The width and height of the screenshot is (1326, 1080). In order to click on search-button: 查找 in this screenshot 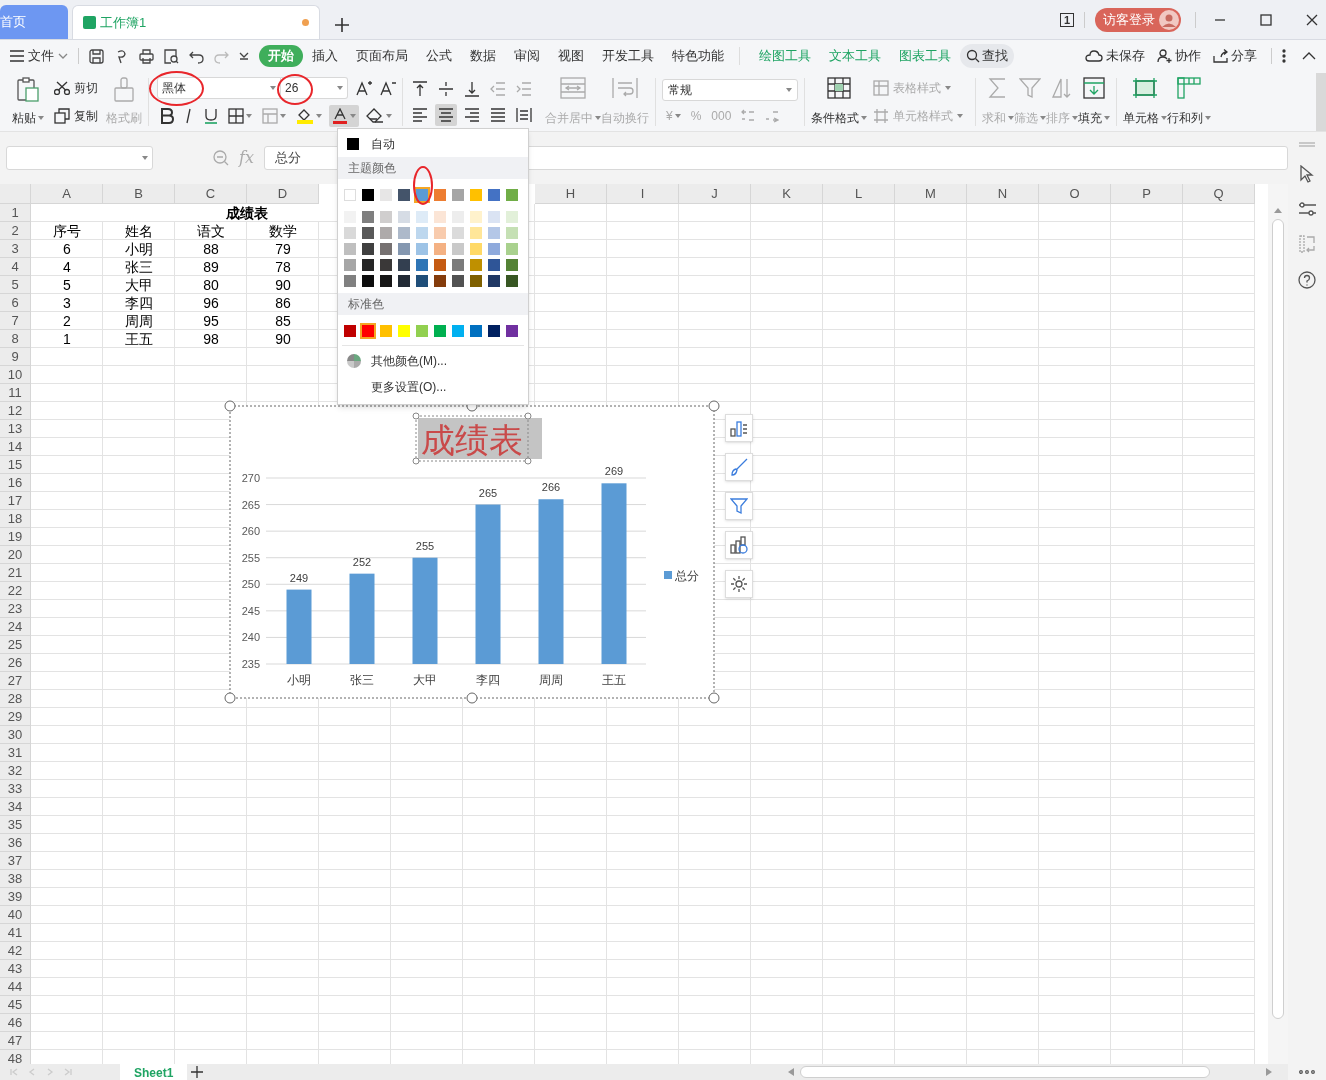, I will do `click(987, 56)`.